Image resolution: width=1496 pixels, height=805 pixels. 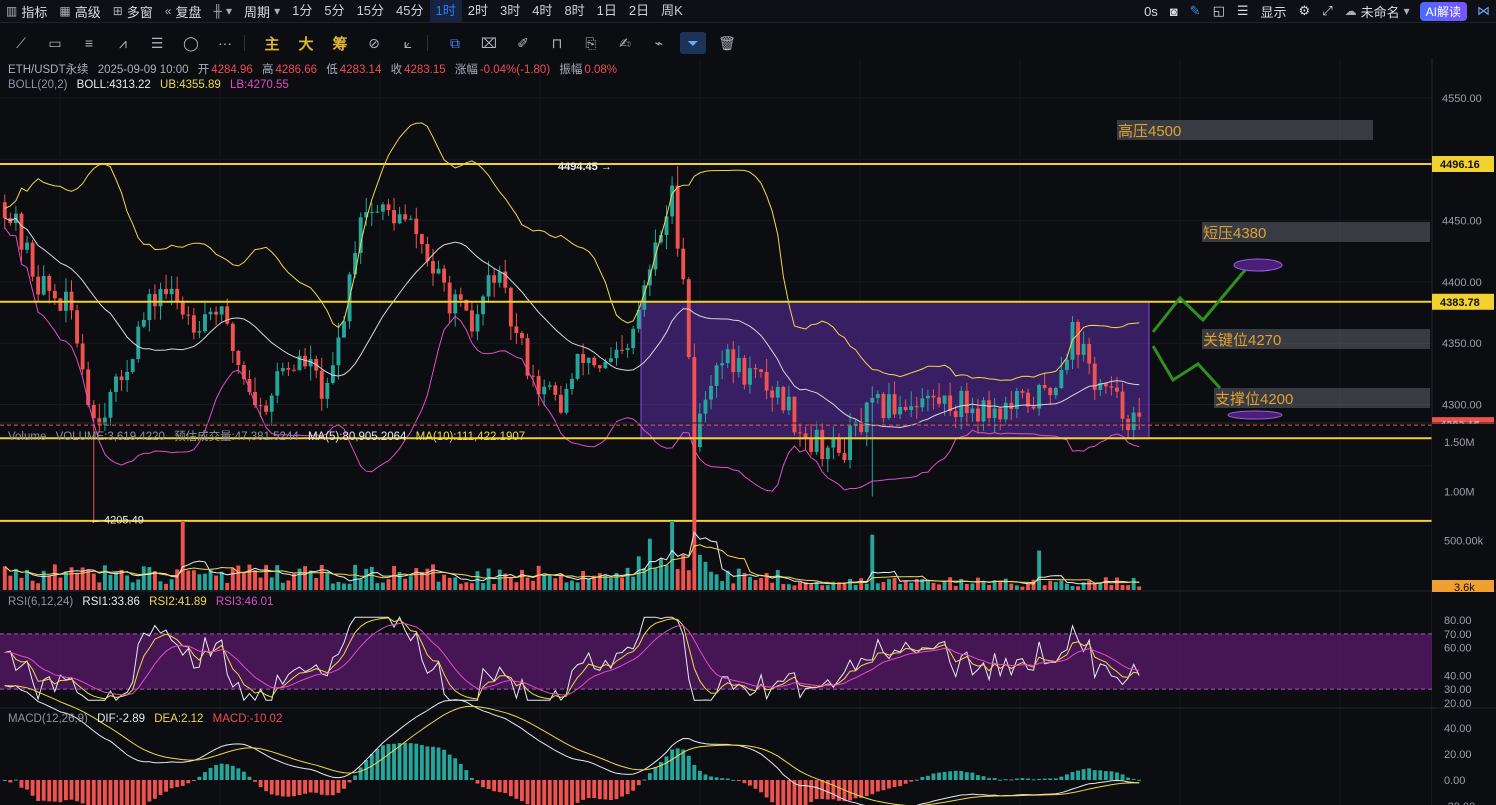 I want to click on layout-name-button: ☁ 未命名 ▾, so click(x=1377, y=11).